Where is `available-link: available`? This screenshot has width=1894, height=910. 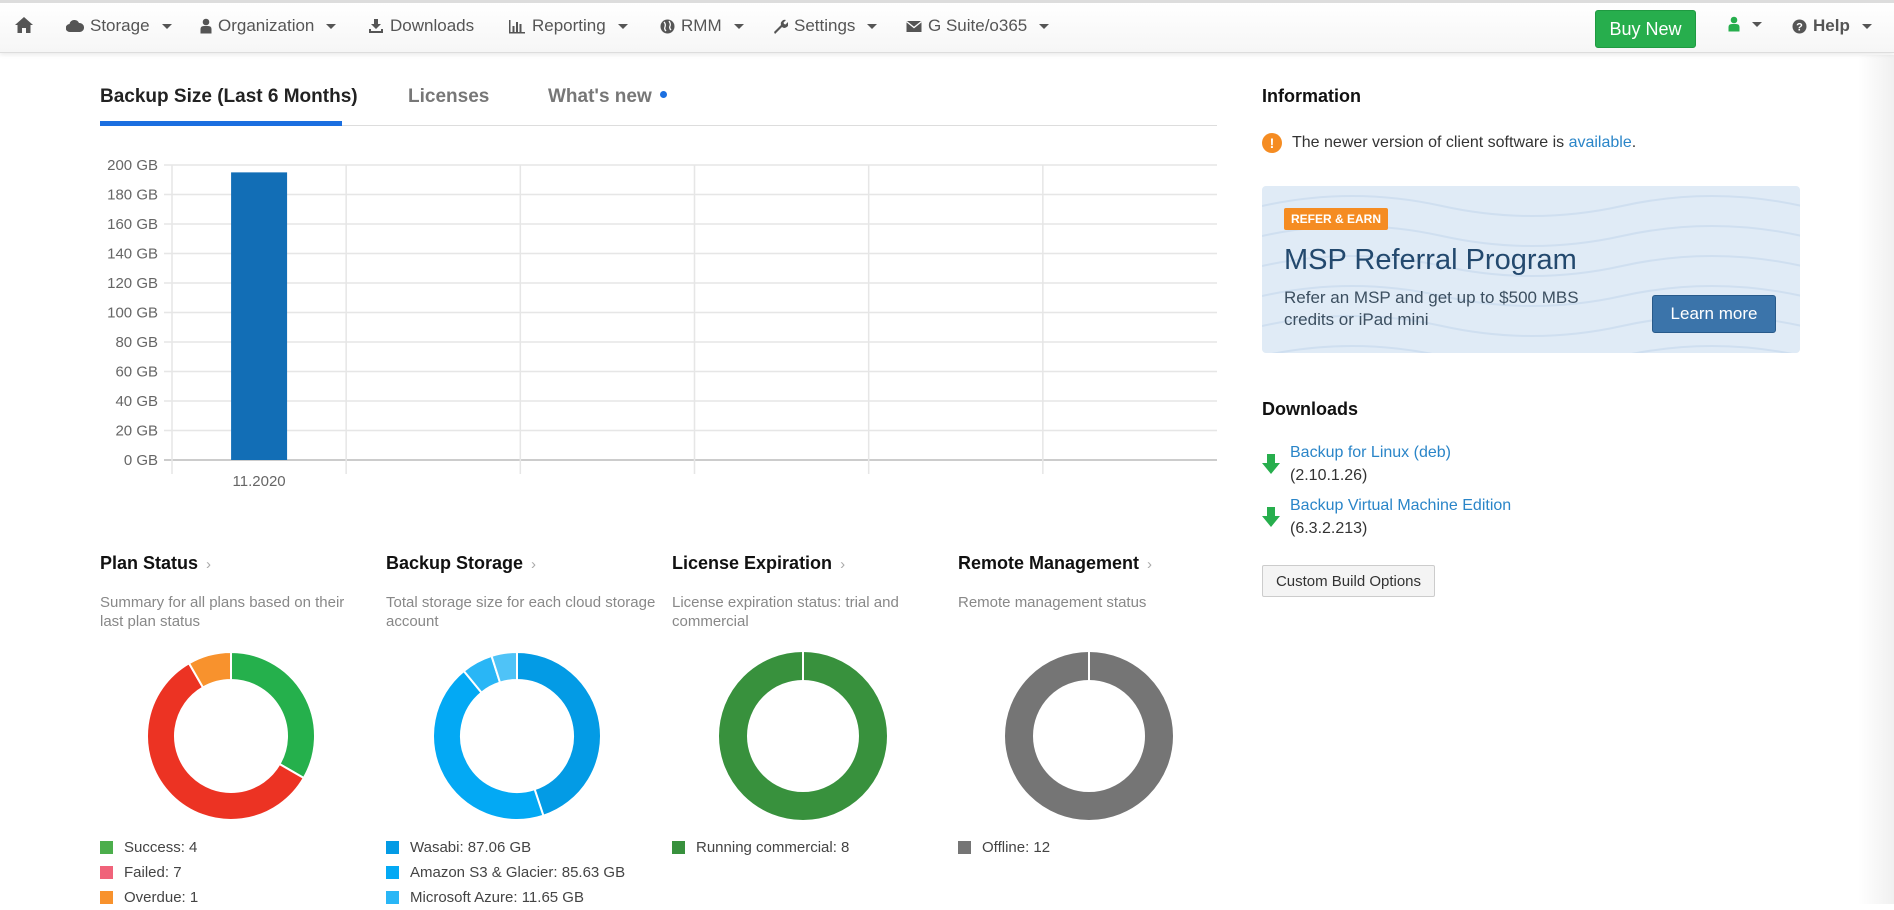 available-link: available is located at coordinates (1600, 142).